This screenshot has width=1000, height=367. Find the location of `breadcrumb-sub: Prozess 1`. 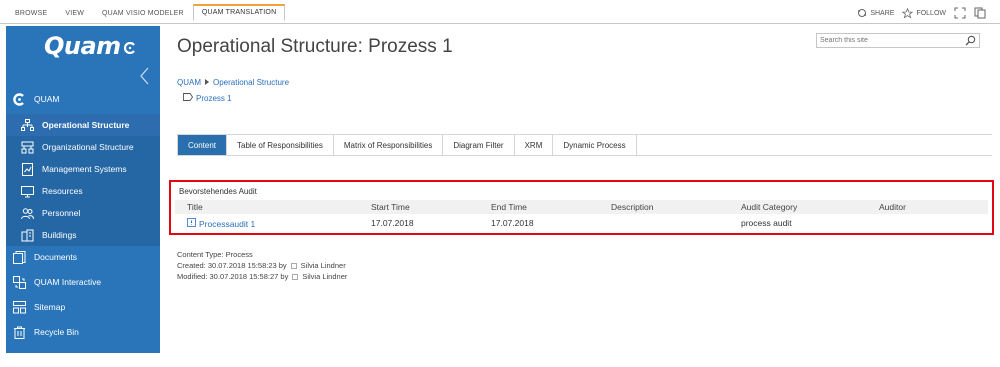

breadcrumb-sub: Prozess 1 is located at coordinates (207, 98).